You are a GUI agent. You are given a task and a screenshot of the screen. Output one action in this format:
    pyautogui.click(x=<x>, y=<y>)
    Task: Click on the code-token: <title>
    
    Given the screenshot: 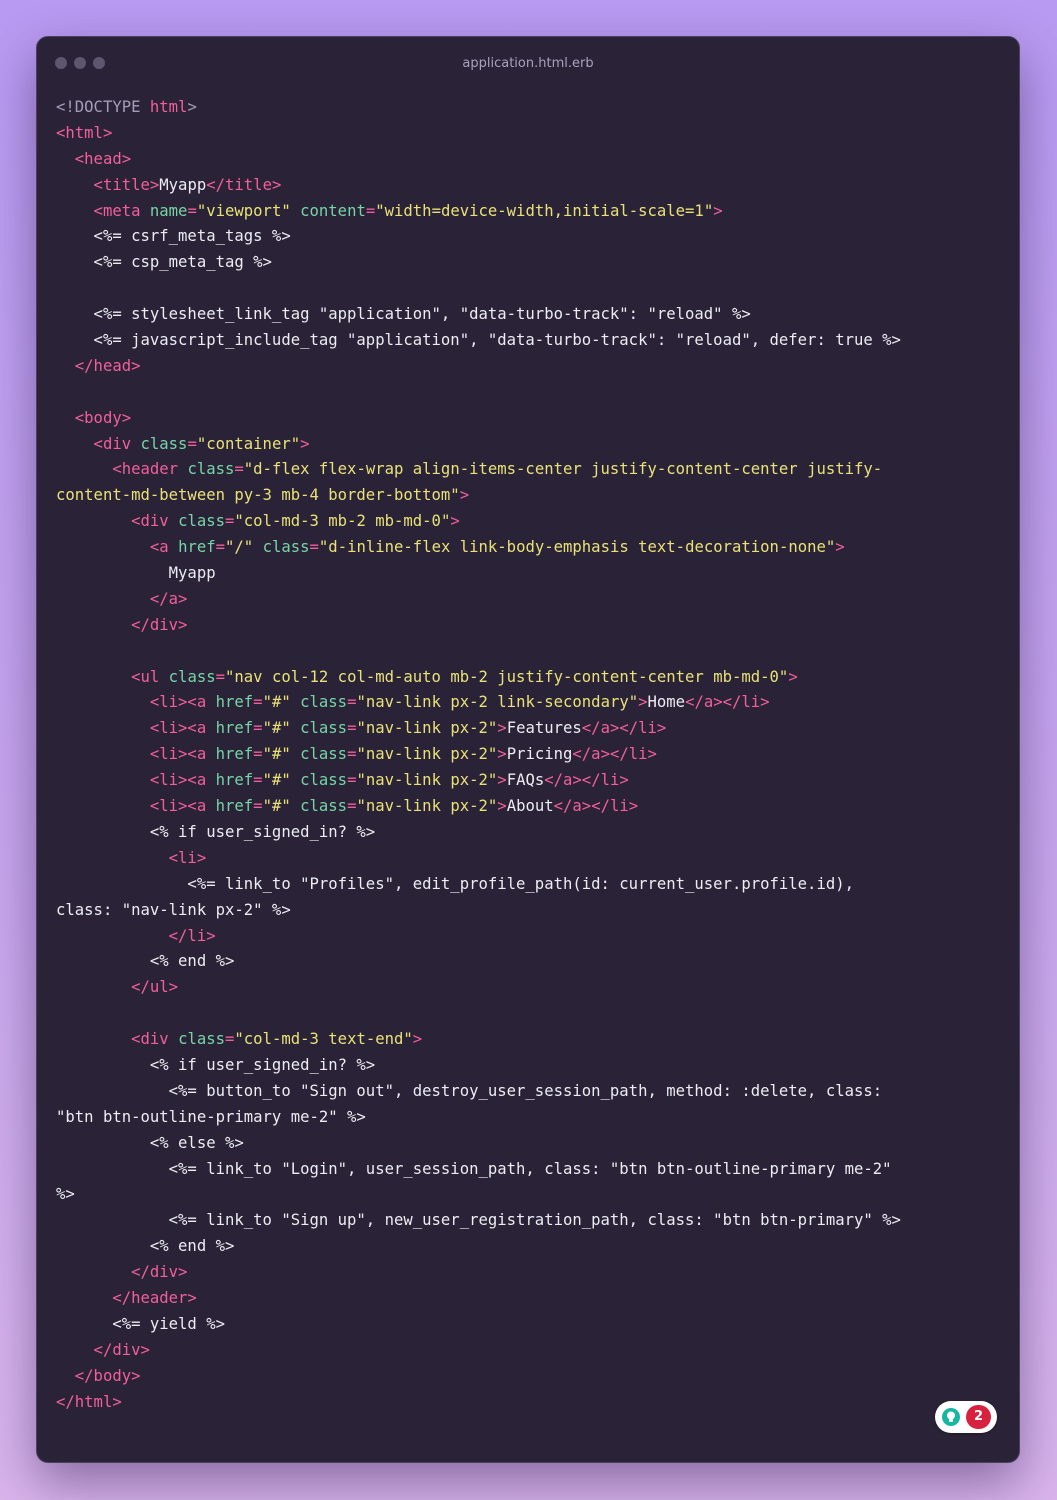 What is the action you would take?
    pyautogui.click(x=108, y=184)
    